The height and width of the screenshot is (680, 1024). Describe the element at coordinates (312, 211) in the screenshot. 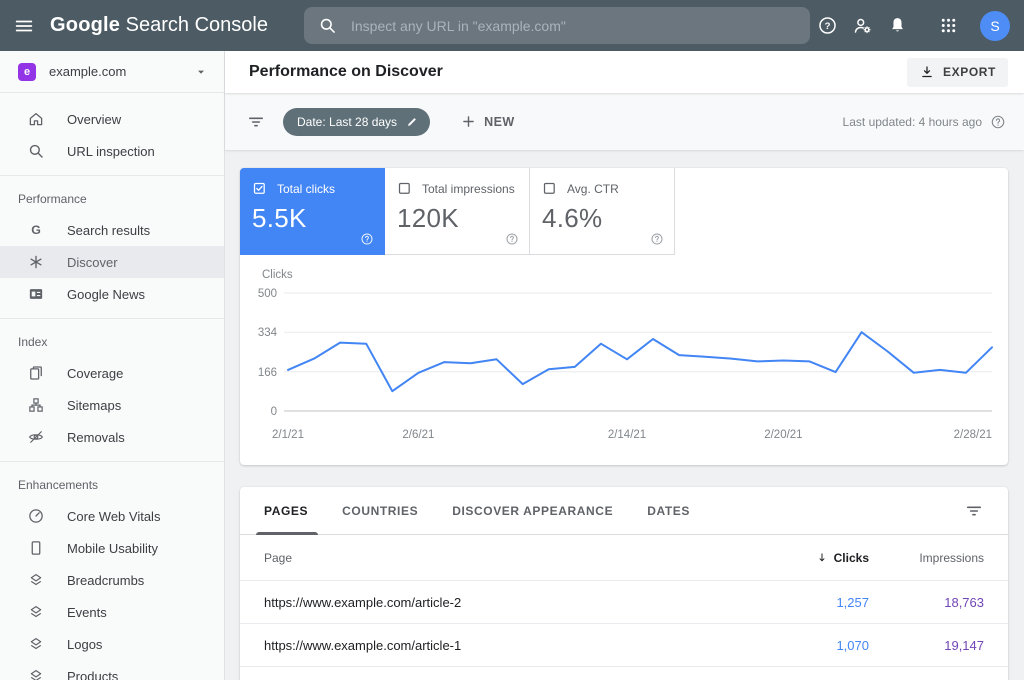

I see `metric-card-total-clicks: Total clicks 5.5K` at that location.